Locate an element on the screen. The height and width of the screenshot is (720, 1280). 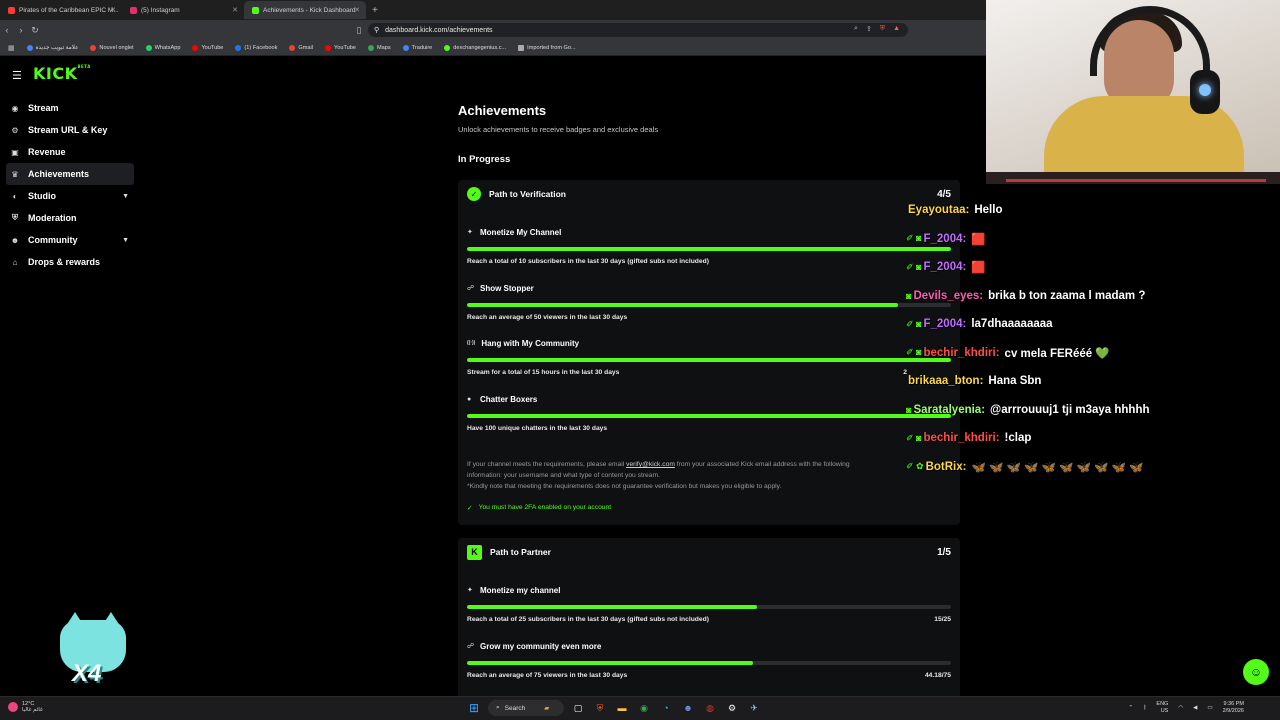
hamburger-menu-icon: ☰ is located at coordinates (17, 75).